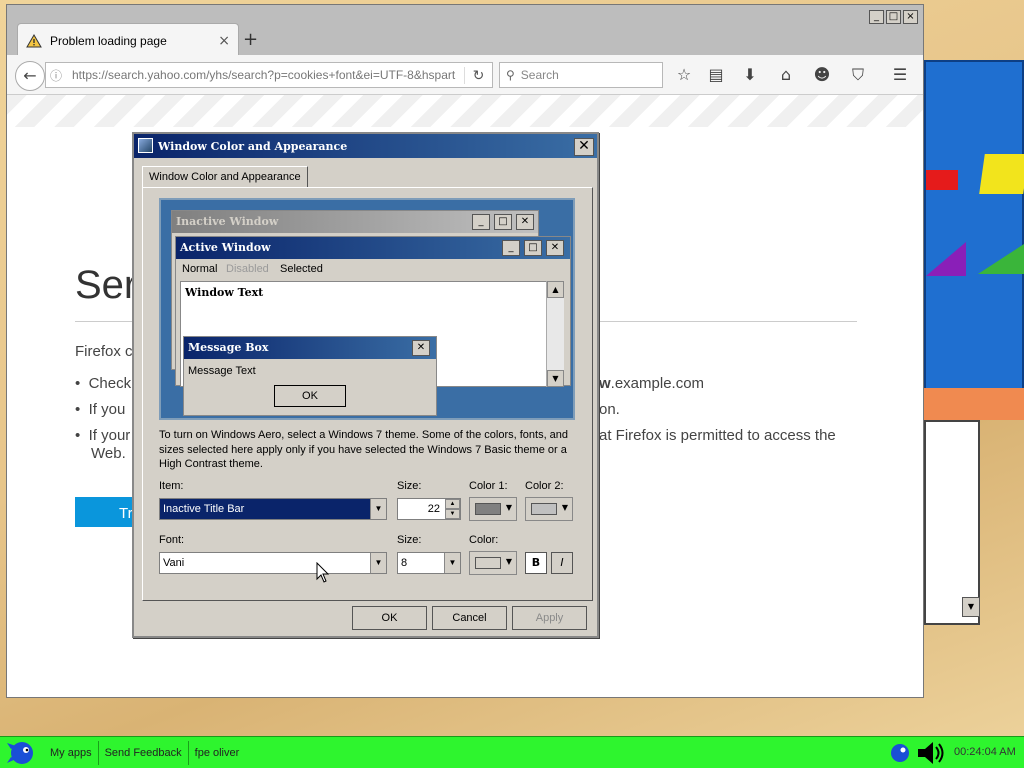  What do you see at coordinates (199, 269) in the screenshot?
I see `menu-normal: Normal` at bounding box center [199, 269].